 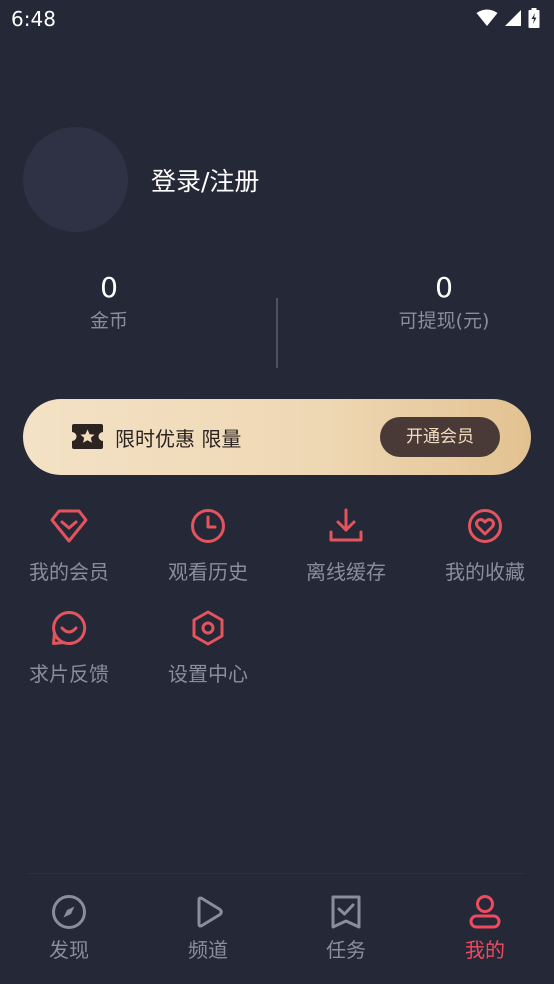 What do you see at coordinates (69, 912) in the screenshot?
I see `compass-icon` at bounding box center [69, 912].